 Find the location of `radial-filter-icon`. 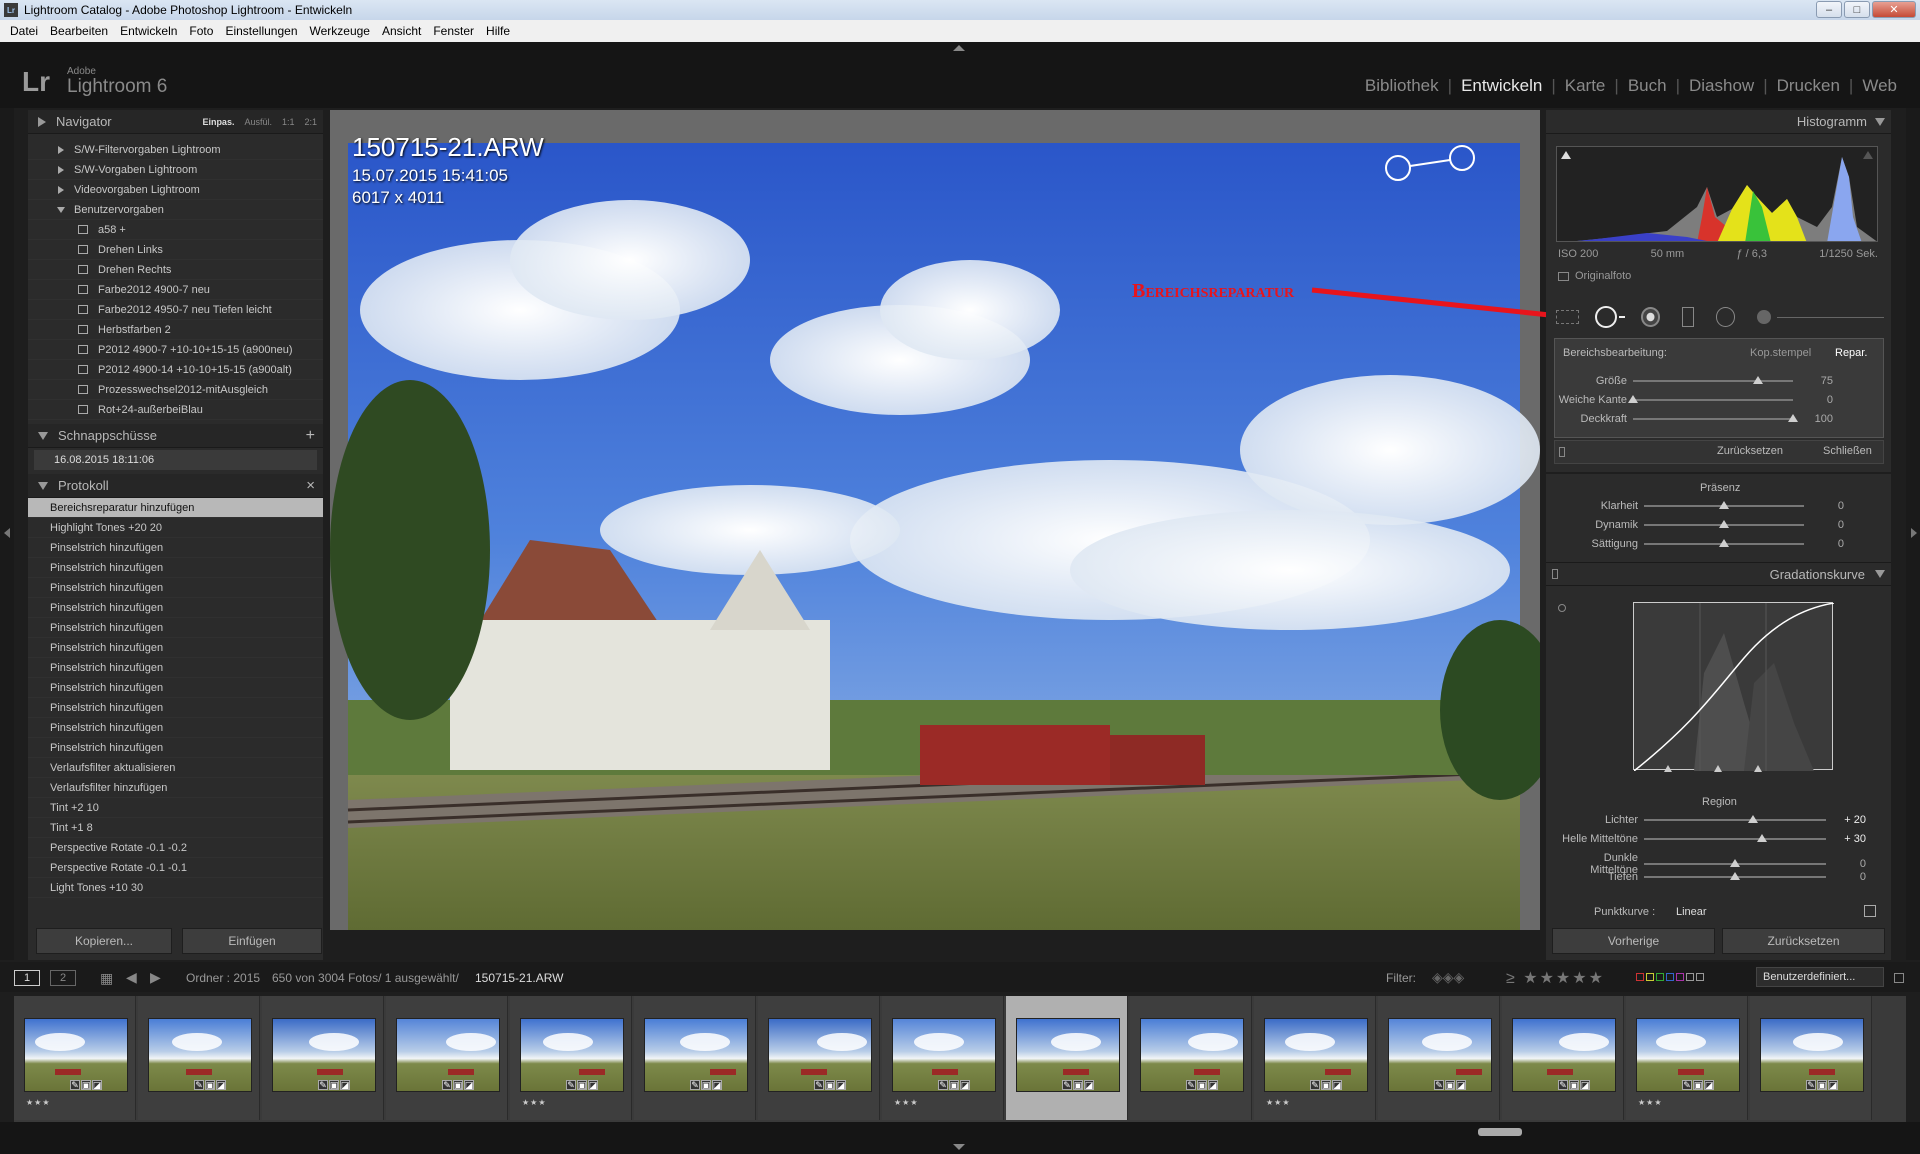

radial-filter-icon is located at coordinates (1725, 317).